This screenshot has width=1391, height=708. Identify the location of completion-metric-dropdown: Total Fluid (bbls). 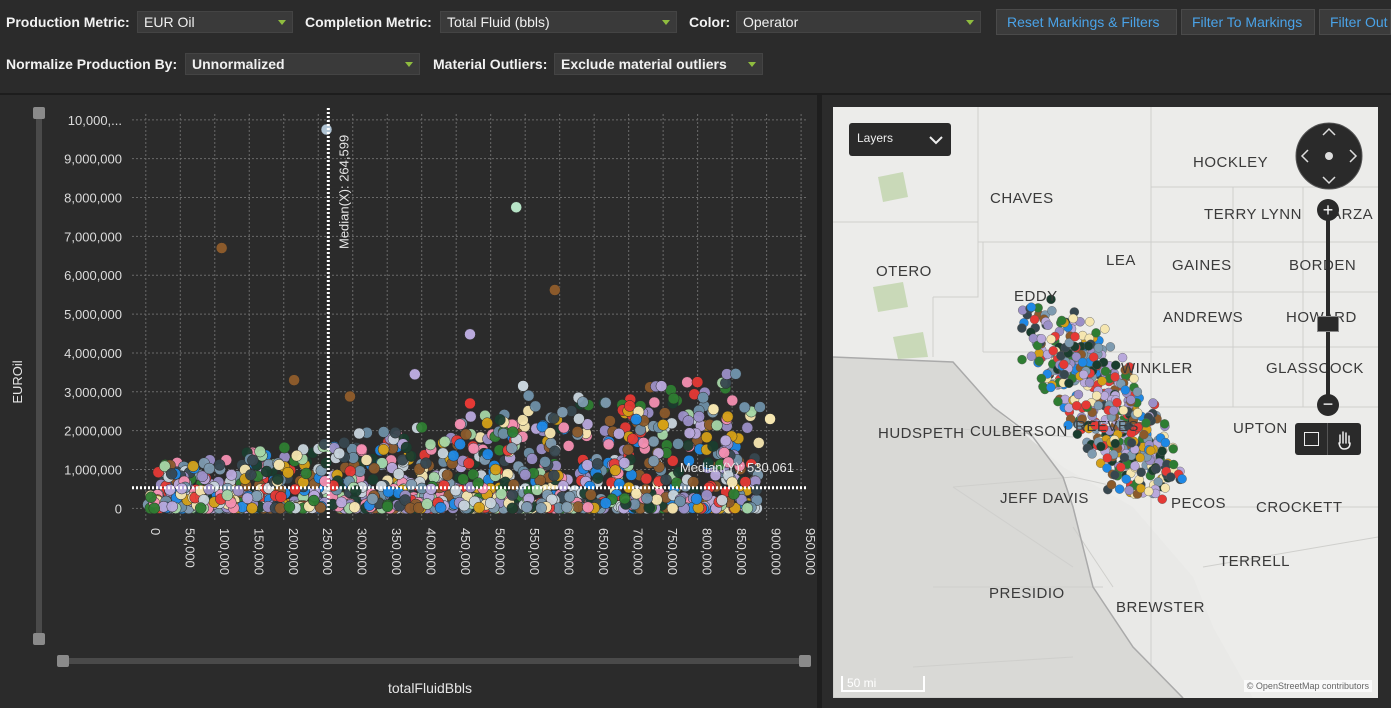
(558, 22).